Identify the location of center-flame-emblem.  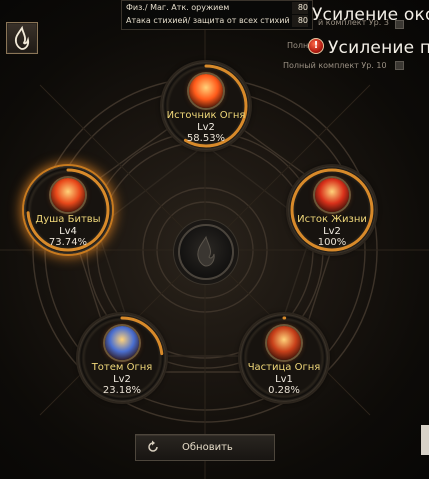
(206, 252).